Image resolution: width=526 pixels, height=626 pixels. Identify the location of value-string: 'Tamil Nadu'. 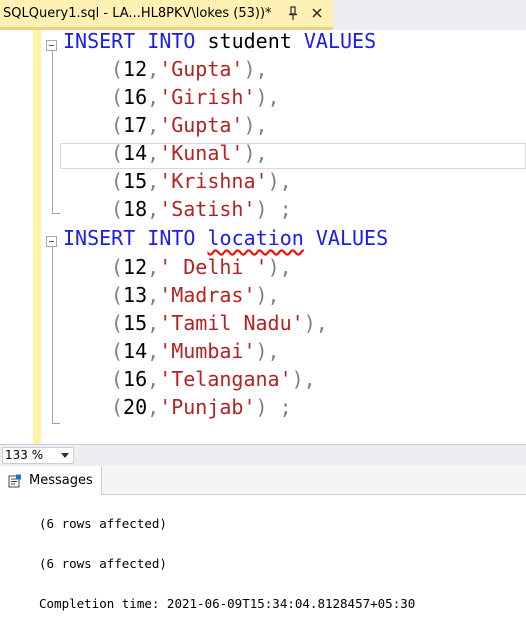
(231, 323).